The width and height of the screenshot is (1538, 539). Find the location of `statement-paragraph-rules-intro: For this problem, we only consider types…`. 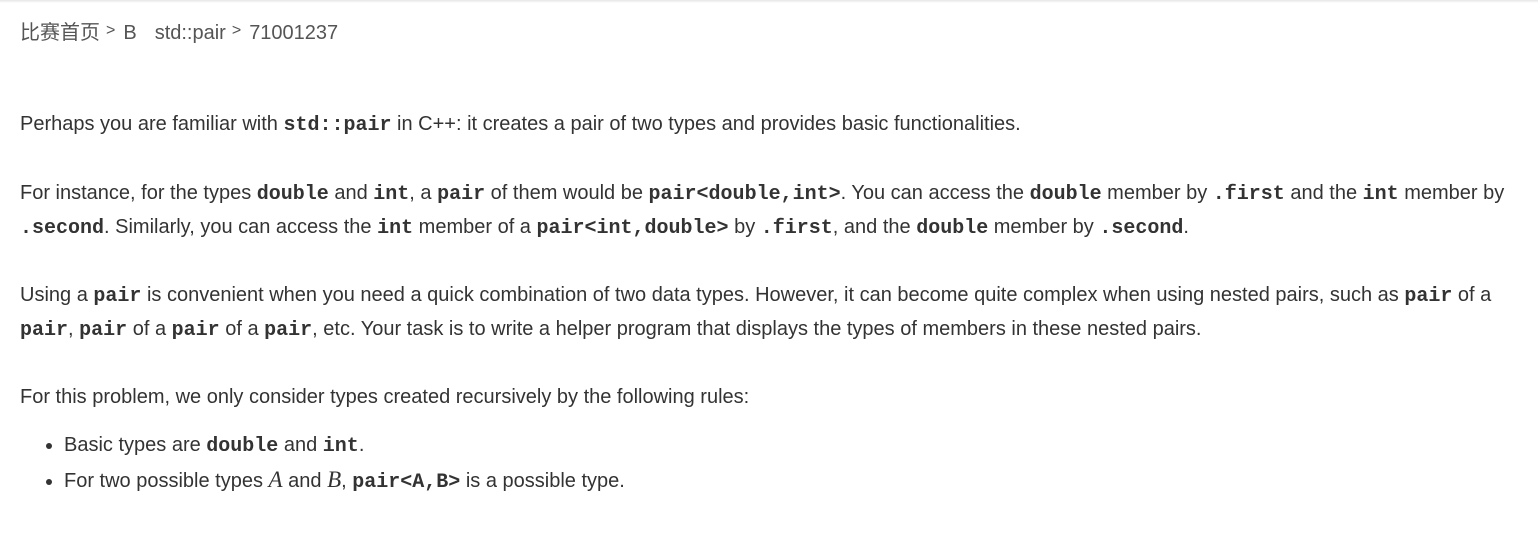

statement-paragraph-rules-intro: For this problem, we only consider types… is located at coordinates (385, 397).